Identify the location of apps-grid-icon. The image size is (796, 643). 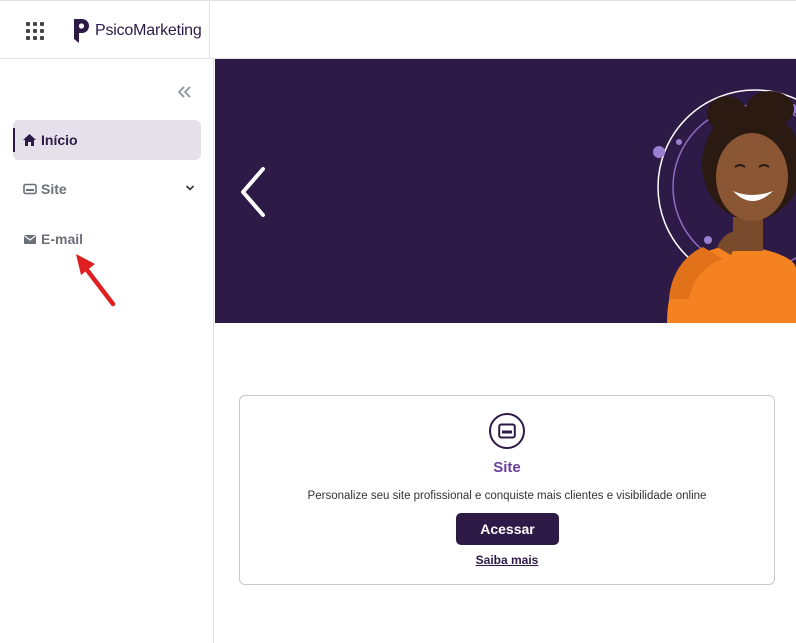
(35, 31).